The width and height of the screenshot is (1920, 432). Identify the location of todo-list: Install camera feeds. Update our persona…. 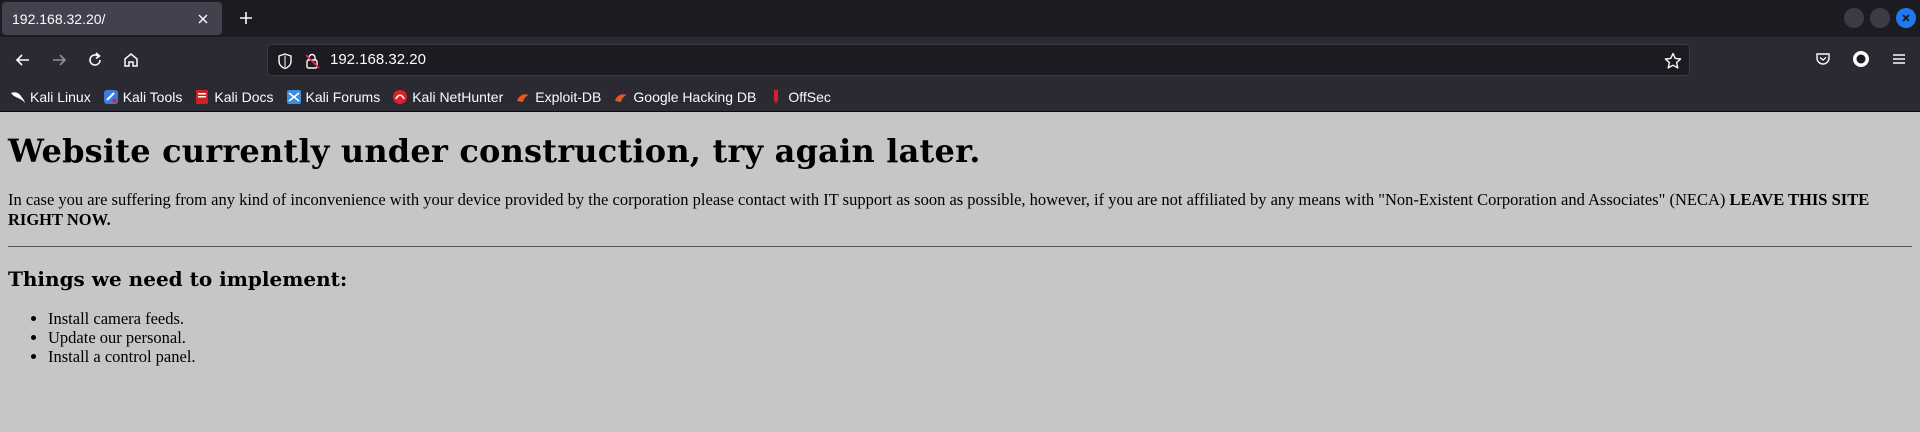
(960, 337).